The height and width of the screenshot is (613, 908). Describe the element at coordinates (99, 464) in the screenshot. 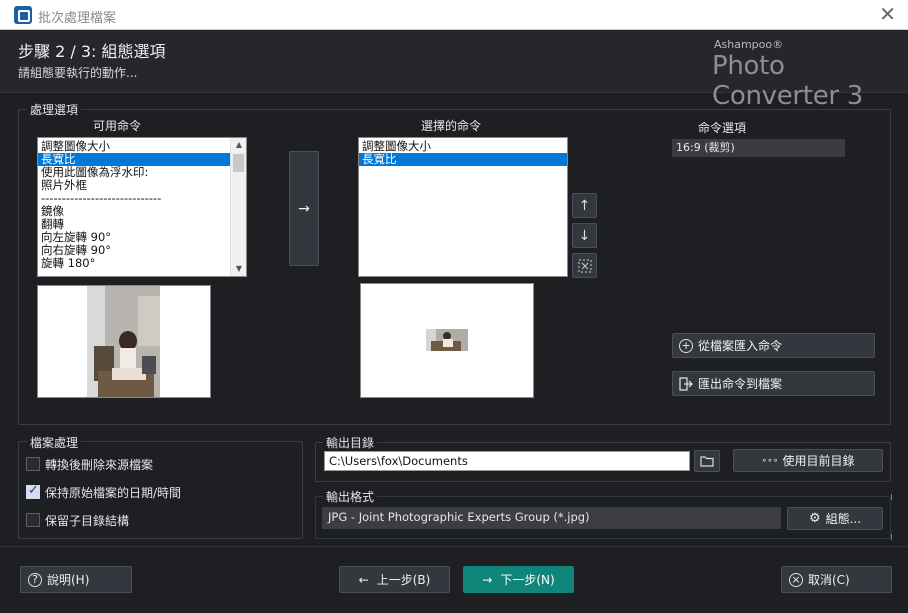

I see `file-option-label: 轉換後刪除來源檔案` at that location.